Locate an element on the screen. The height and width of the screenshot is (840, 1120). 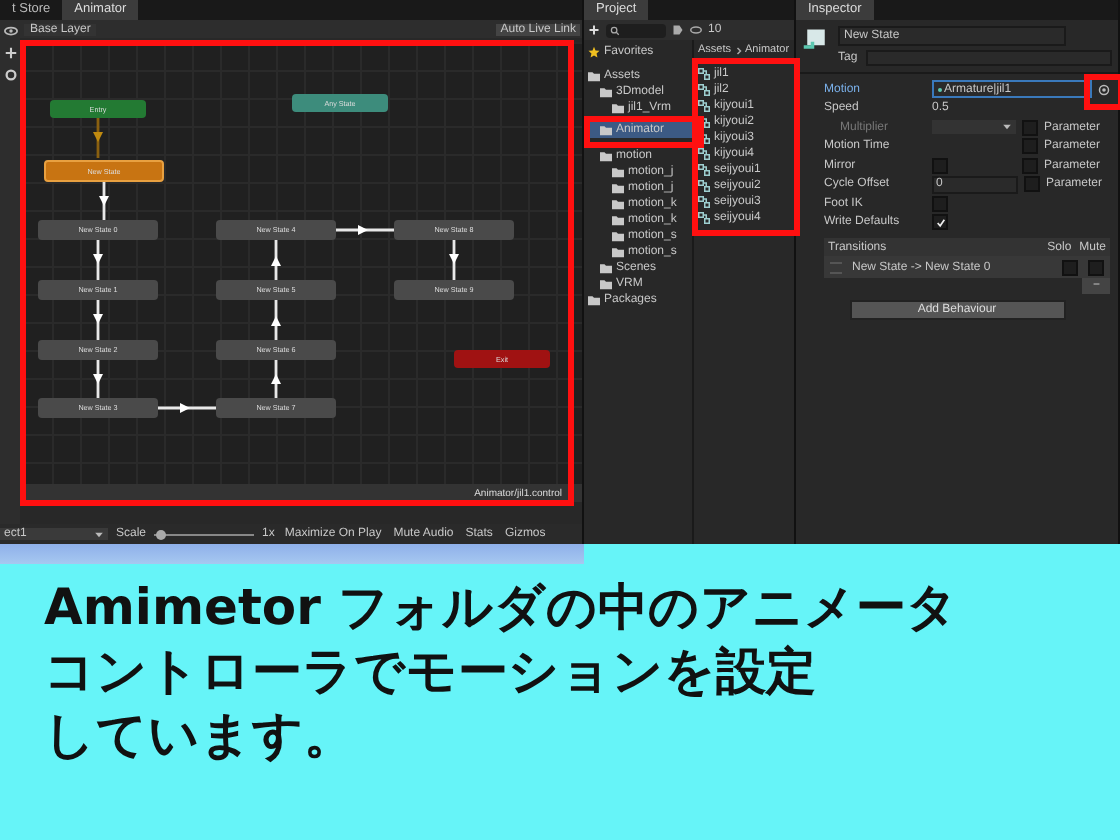
check-icon is located at coordinates (940, 222).